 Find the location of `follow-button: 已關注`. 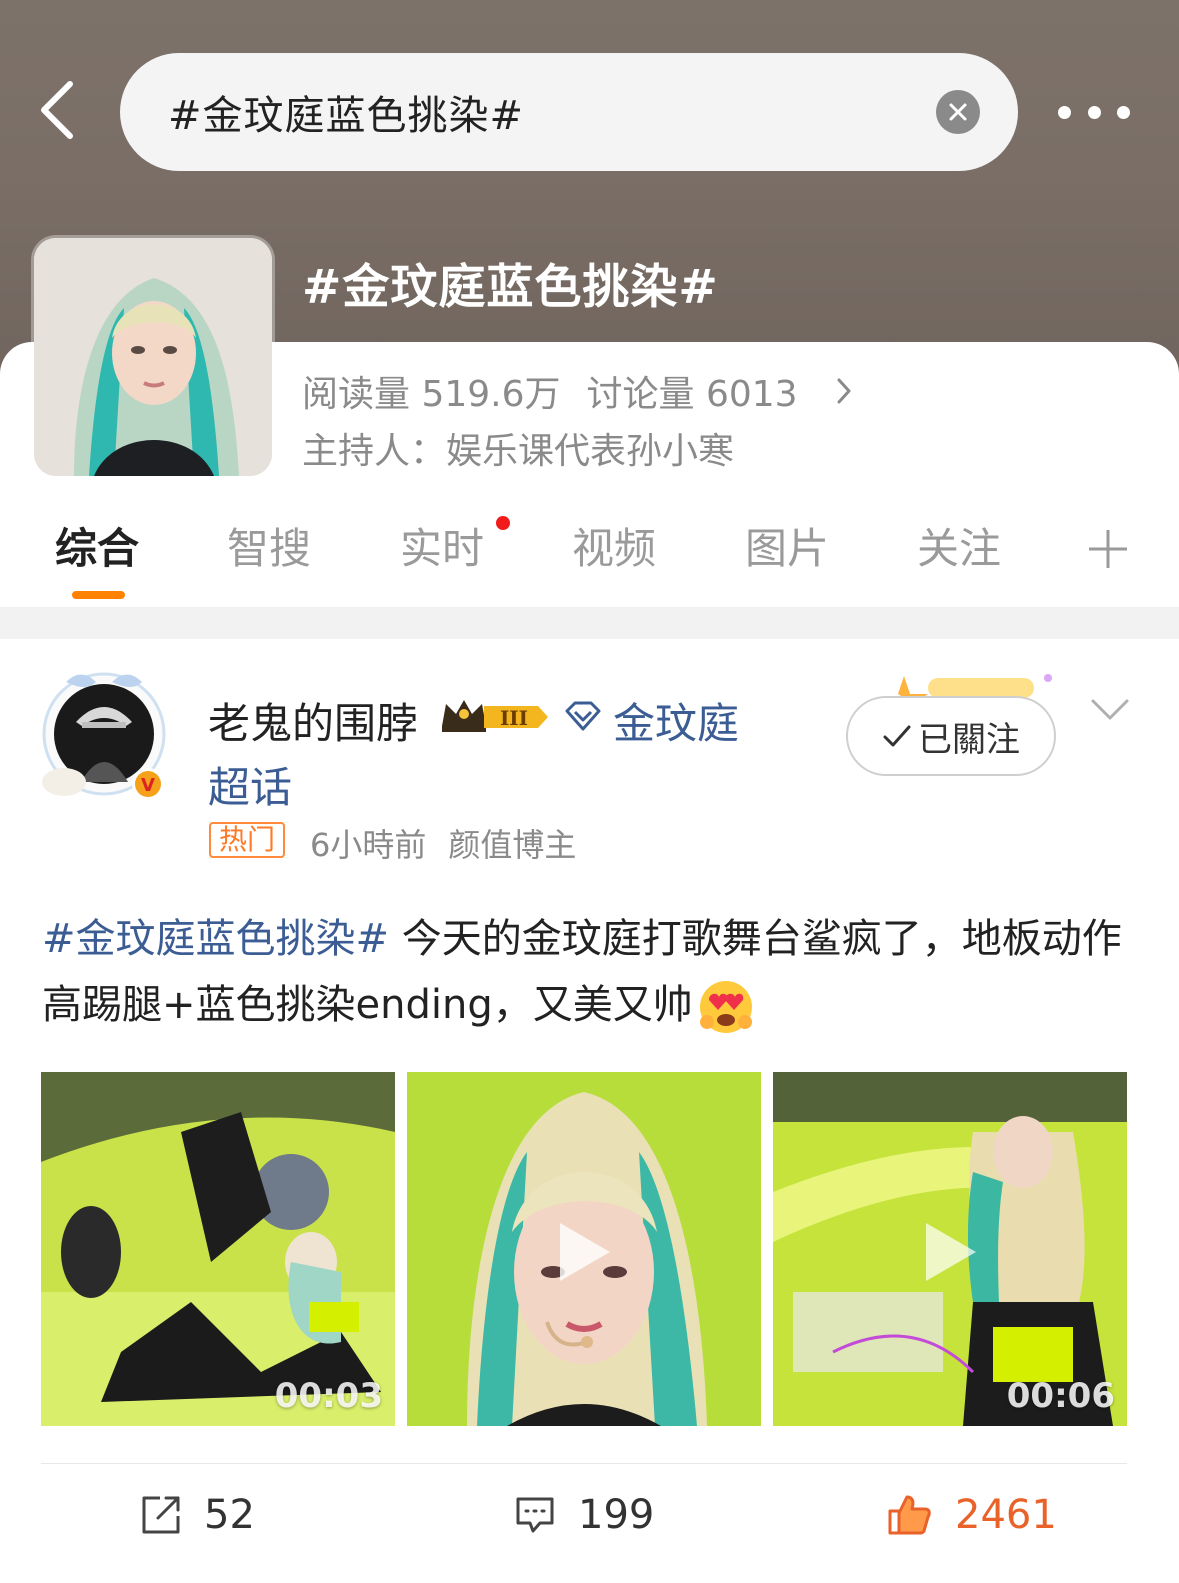

follow-button: 已關注 is located at coordinates (951, 736).